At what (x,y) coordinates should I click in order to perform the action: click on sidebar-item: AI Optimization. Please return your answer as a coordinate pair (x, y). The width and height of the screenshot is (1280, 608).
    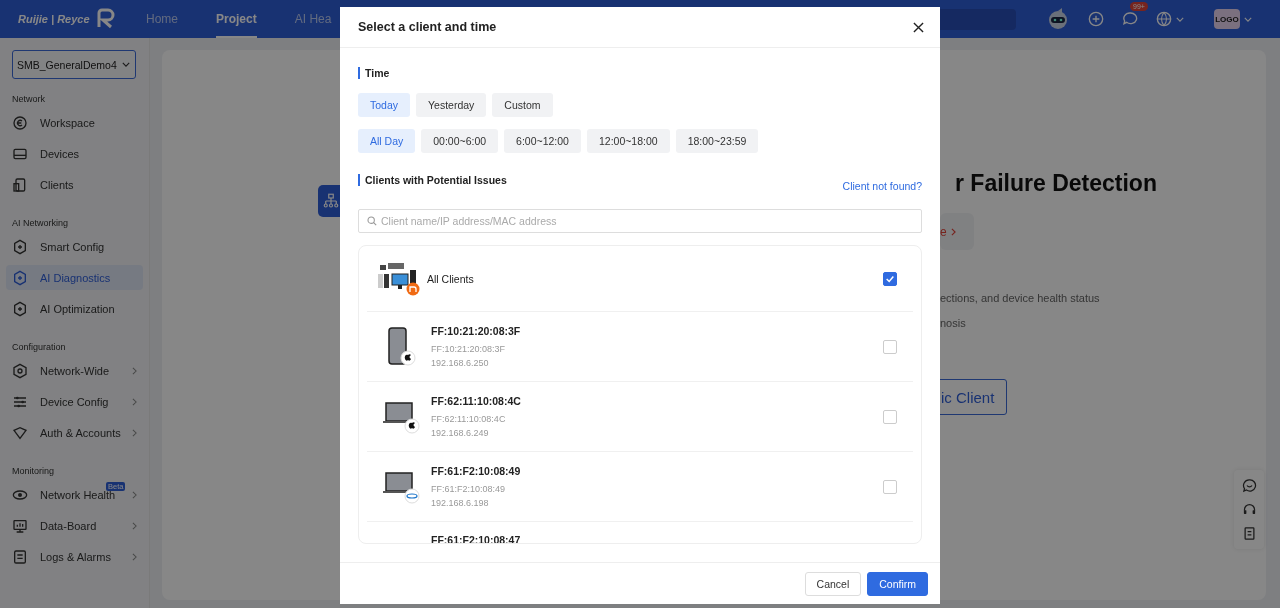
    Looking at the image, I should click on (74, 308).